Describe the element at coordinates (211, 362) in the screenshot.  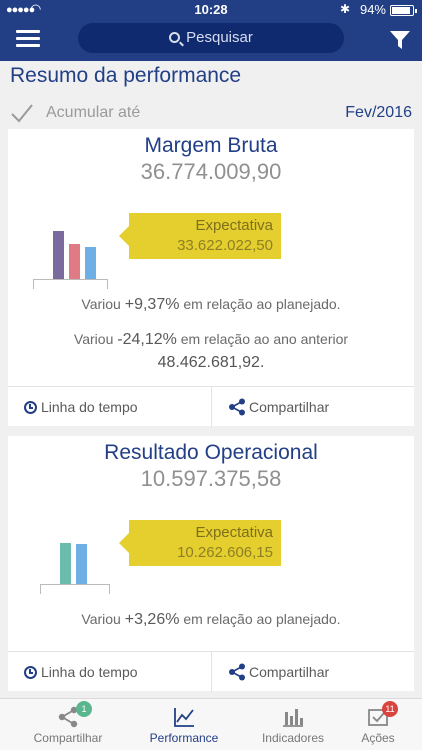
I see `previous-year-value: 48.462.681,92.` at that location.